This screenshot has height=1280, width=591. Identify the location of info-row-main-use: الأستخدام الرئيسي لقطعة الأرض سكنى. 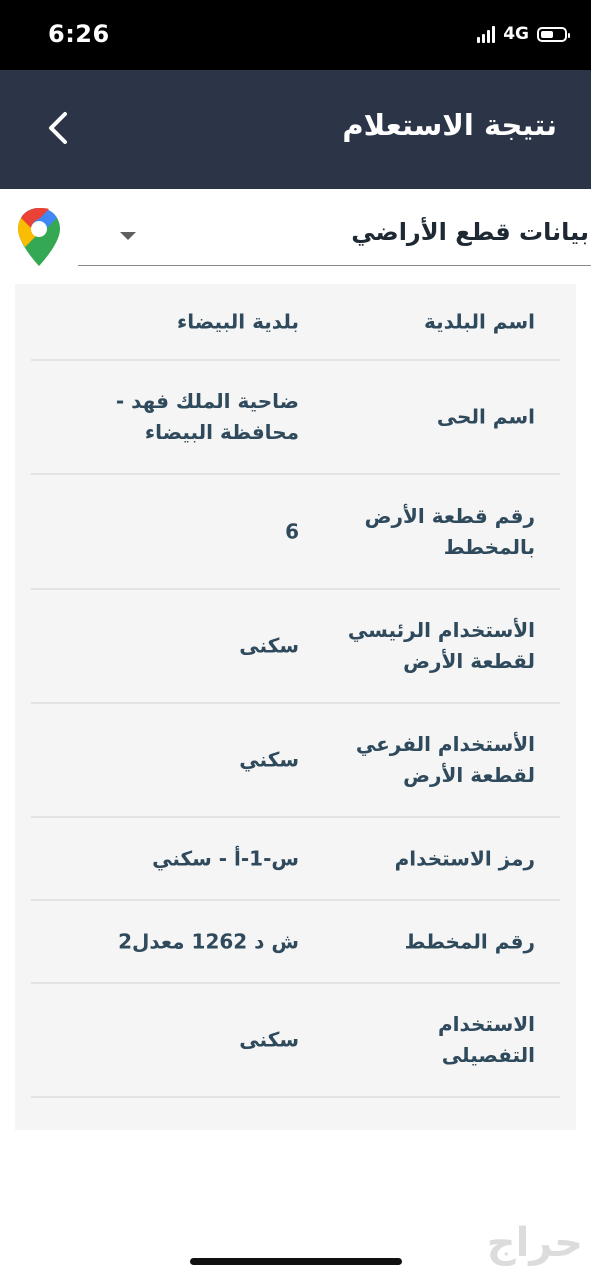
(295, 647).